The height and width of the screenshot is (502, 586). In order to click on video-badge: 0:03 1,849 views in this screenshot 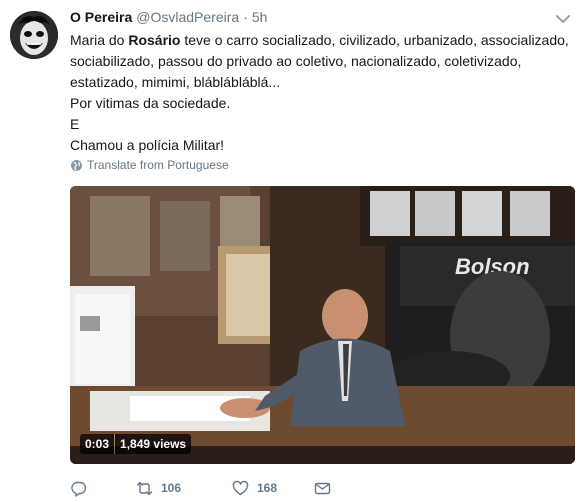, I will do `click(136, 444)`.